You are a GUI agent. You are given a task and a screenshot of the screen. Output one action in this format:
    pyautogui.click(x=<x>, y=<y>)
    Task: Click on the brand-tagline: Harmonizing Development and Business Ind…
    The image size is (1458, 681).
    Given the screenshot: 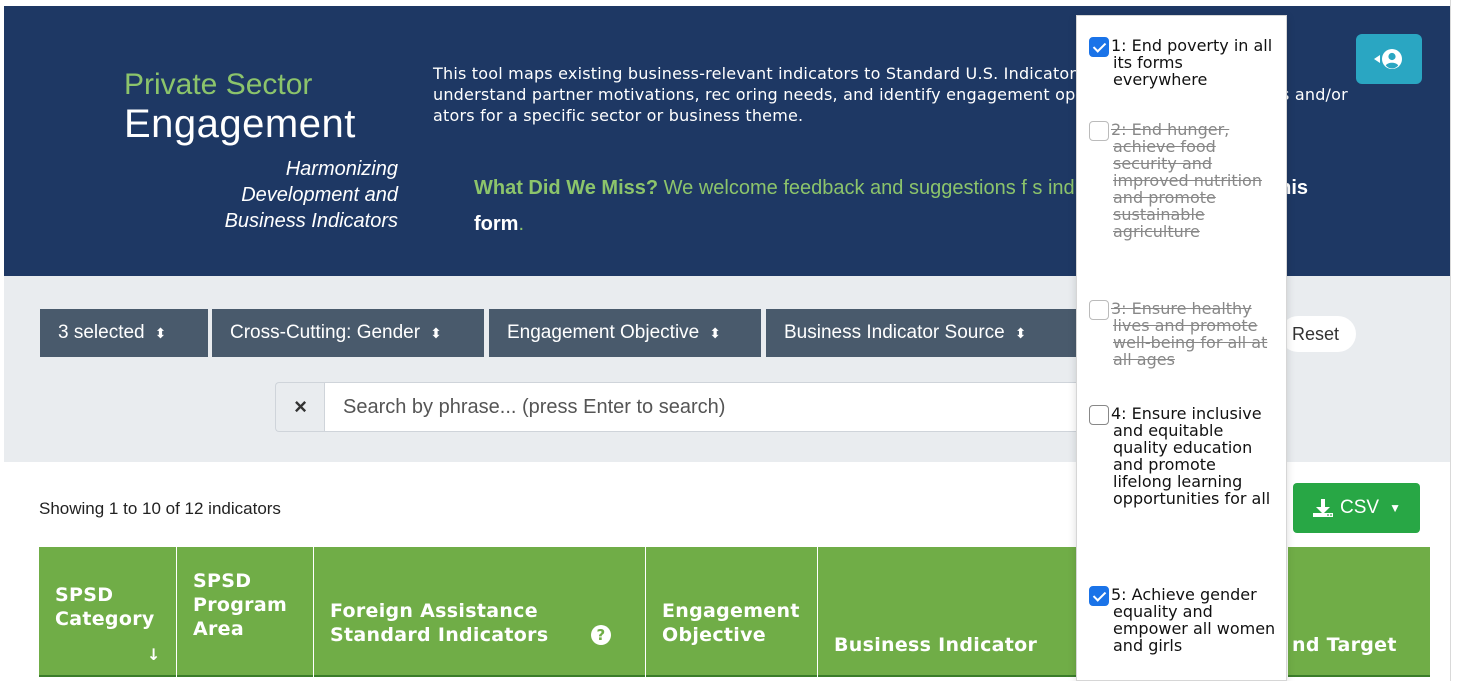 What is the action you would take?
    pyautogui.click(x=311, y=195)
    